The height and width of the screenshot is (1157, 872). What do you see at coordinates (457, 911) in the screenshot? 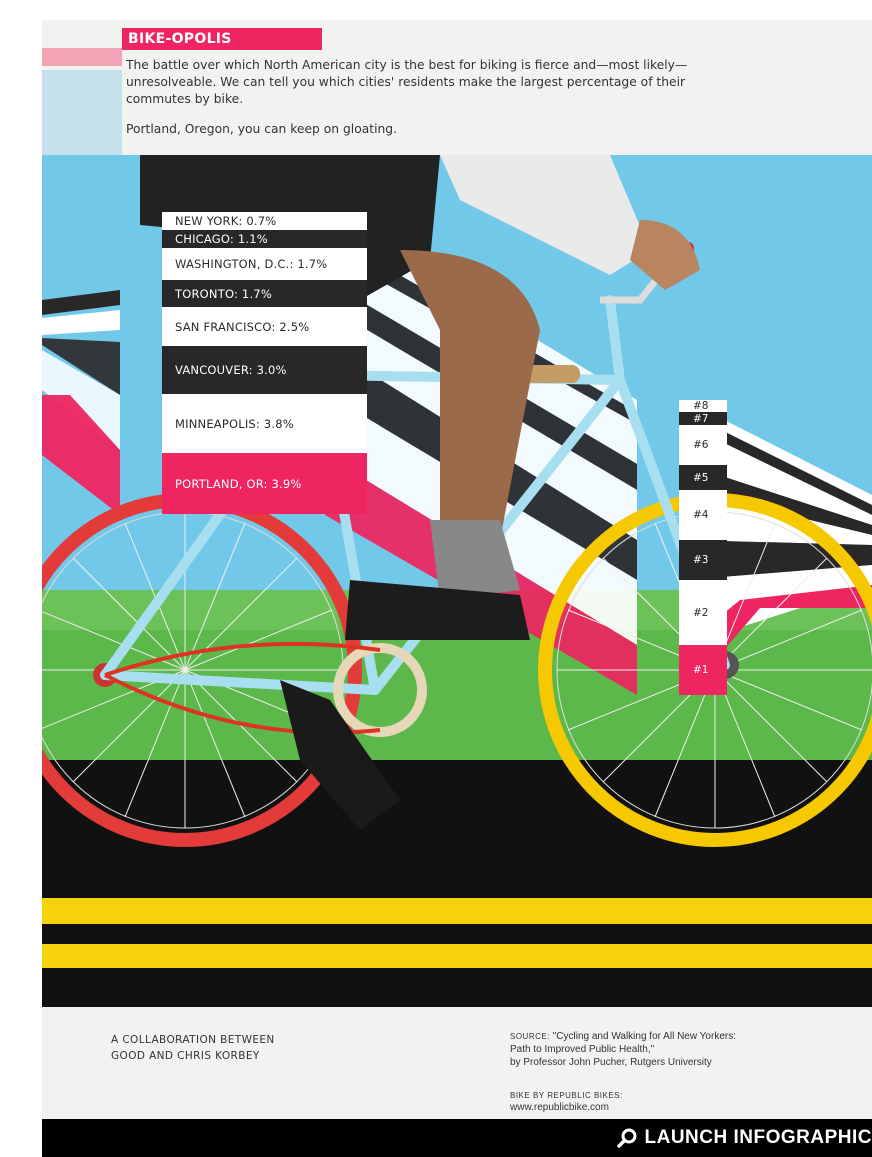
I see `road-line-top` at bounding box center [457, 911].